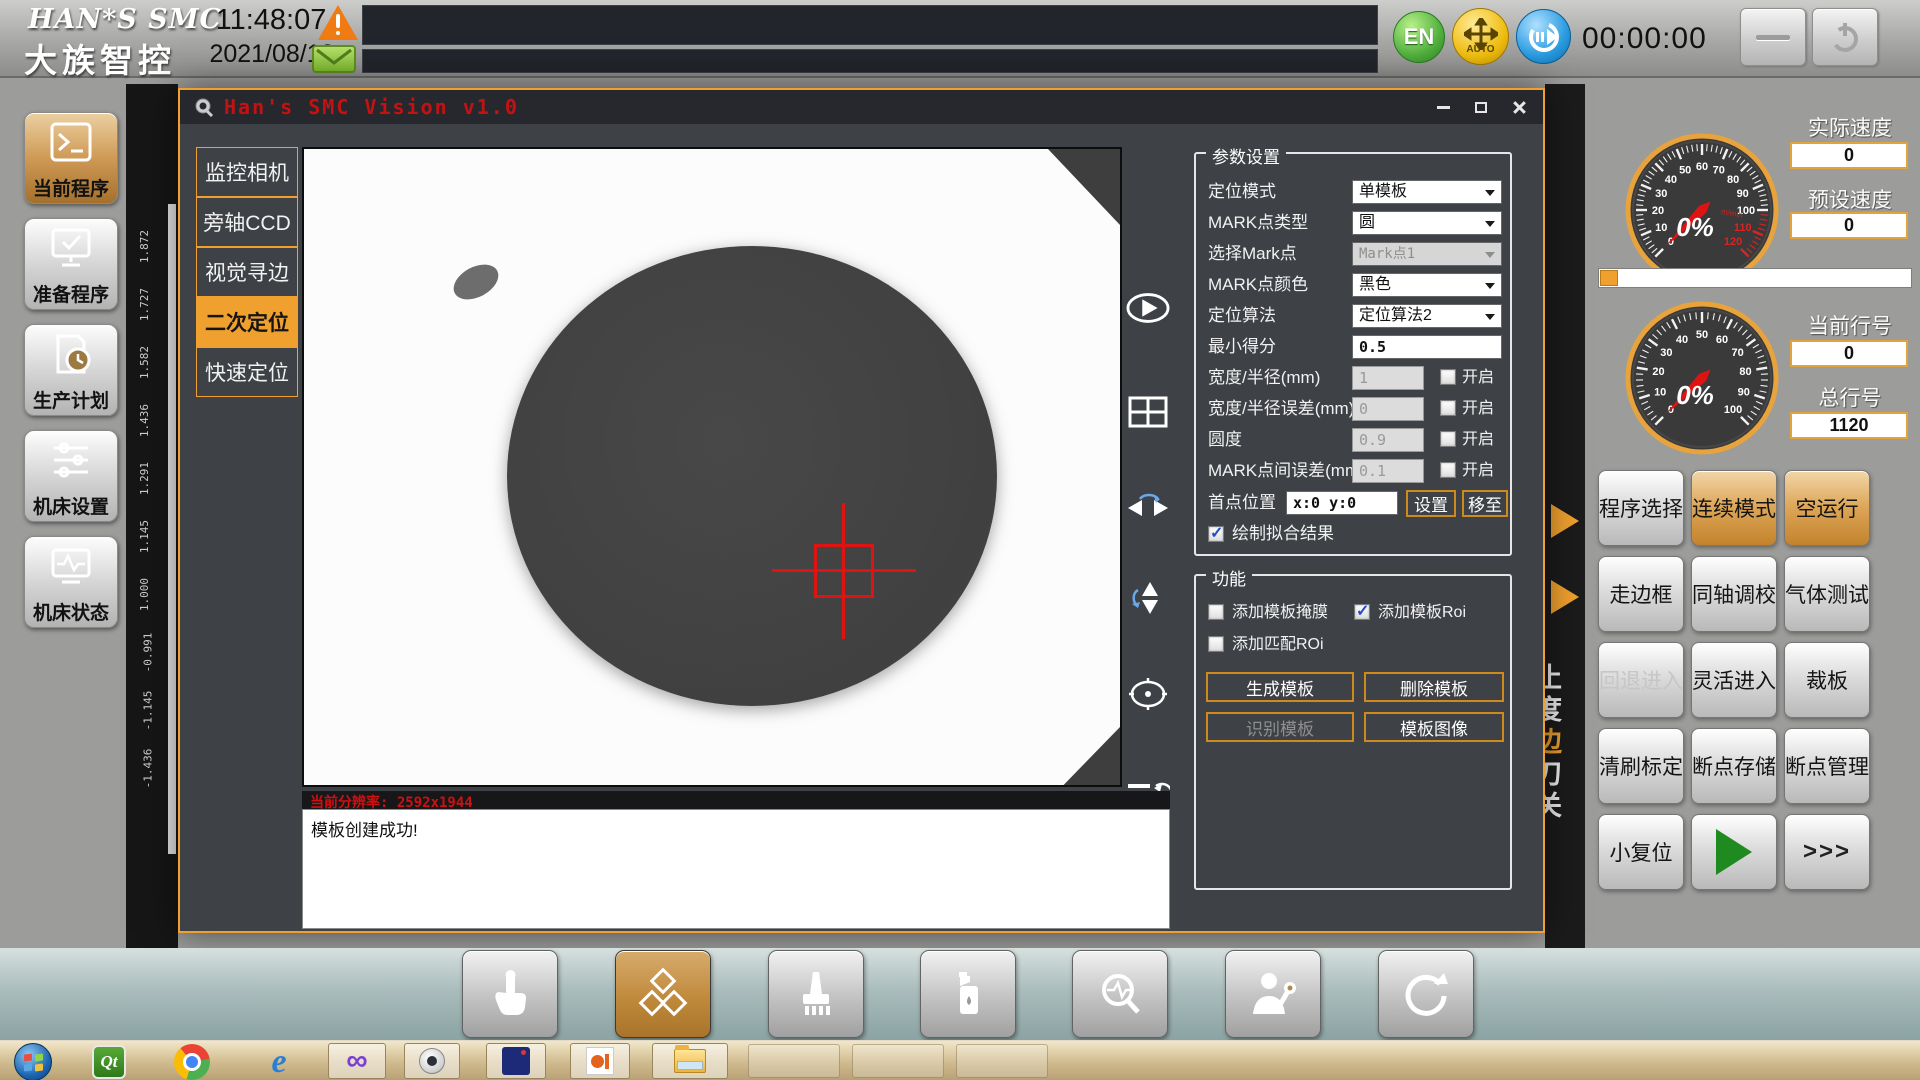 This screenshot has height=1080, width=1920. I want to click on run-capture-button, so click(1148, 308).